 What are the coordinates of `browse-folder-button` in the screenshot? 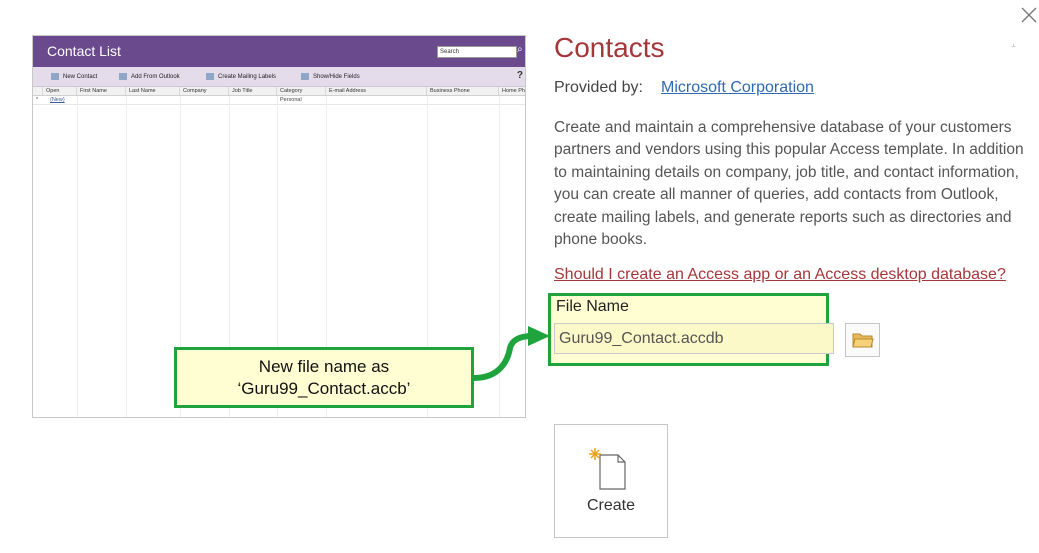 It's located at (862, 340).